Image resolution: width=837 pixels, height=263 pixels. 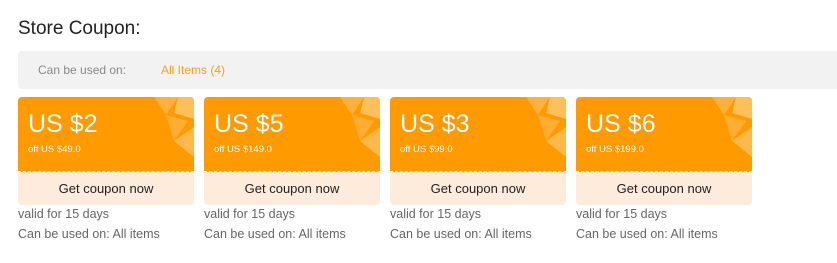 I want to click on coupon-amount: US $5, so click(x=249, y=124).